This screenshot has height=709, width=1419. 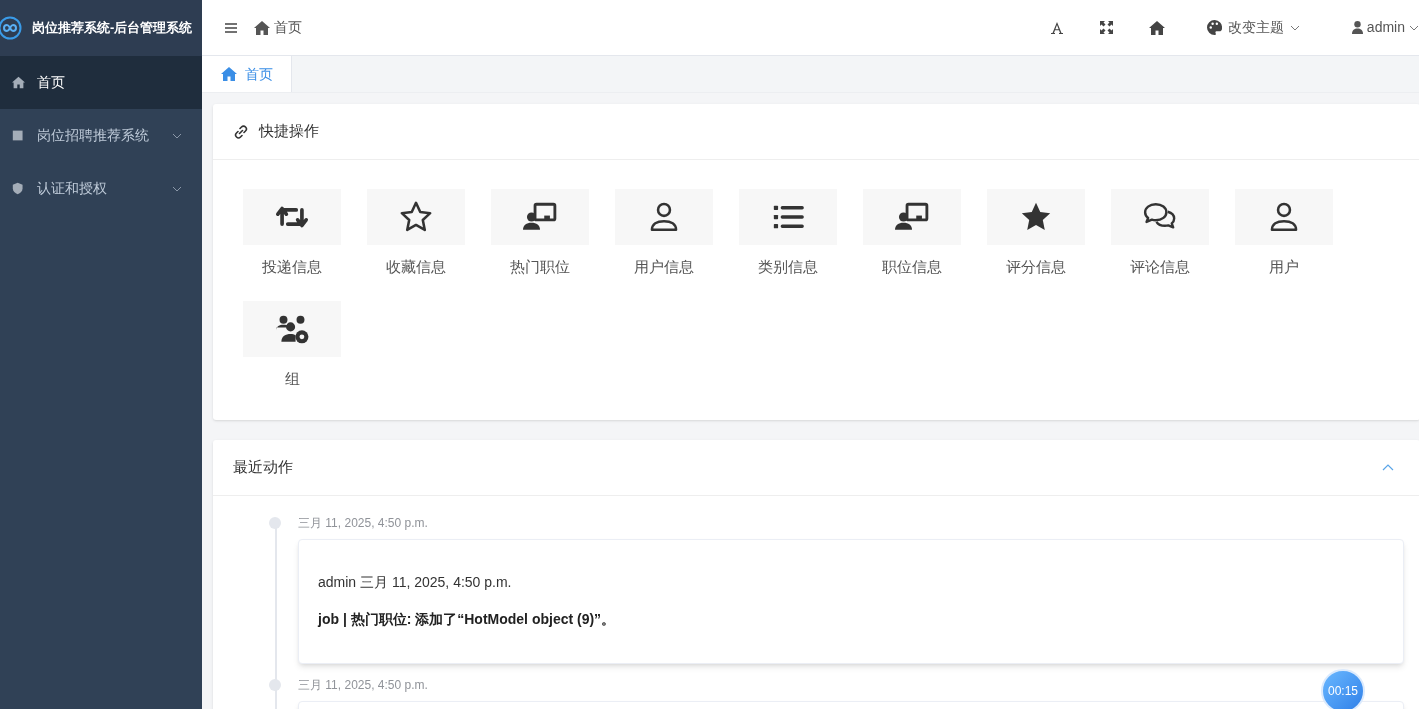 What do you see at coordinates (18, 135) in the screenshot?
I see `square-icon` at bounding box center [18, 135].